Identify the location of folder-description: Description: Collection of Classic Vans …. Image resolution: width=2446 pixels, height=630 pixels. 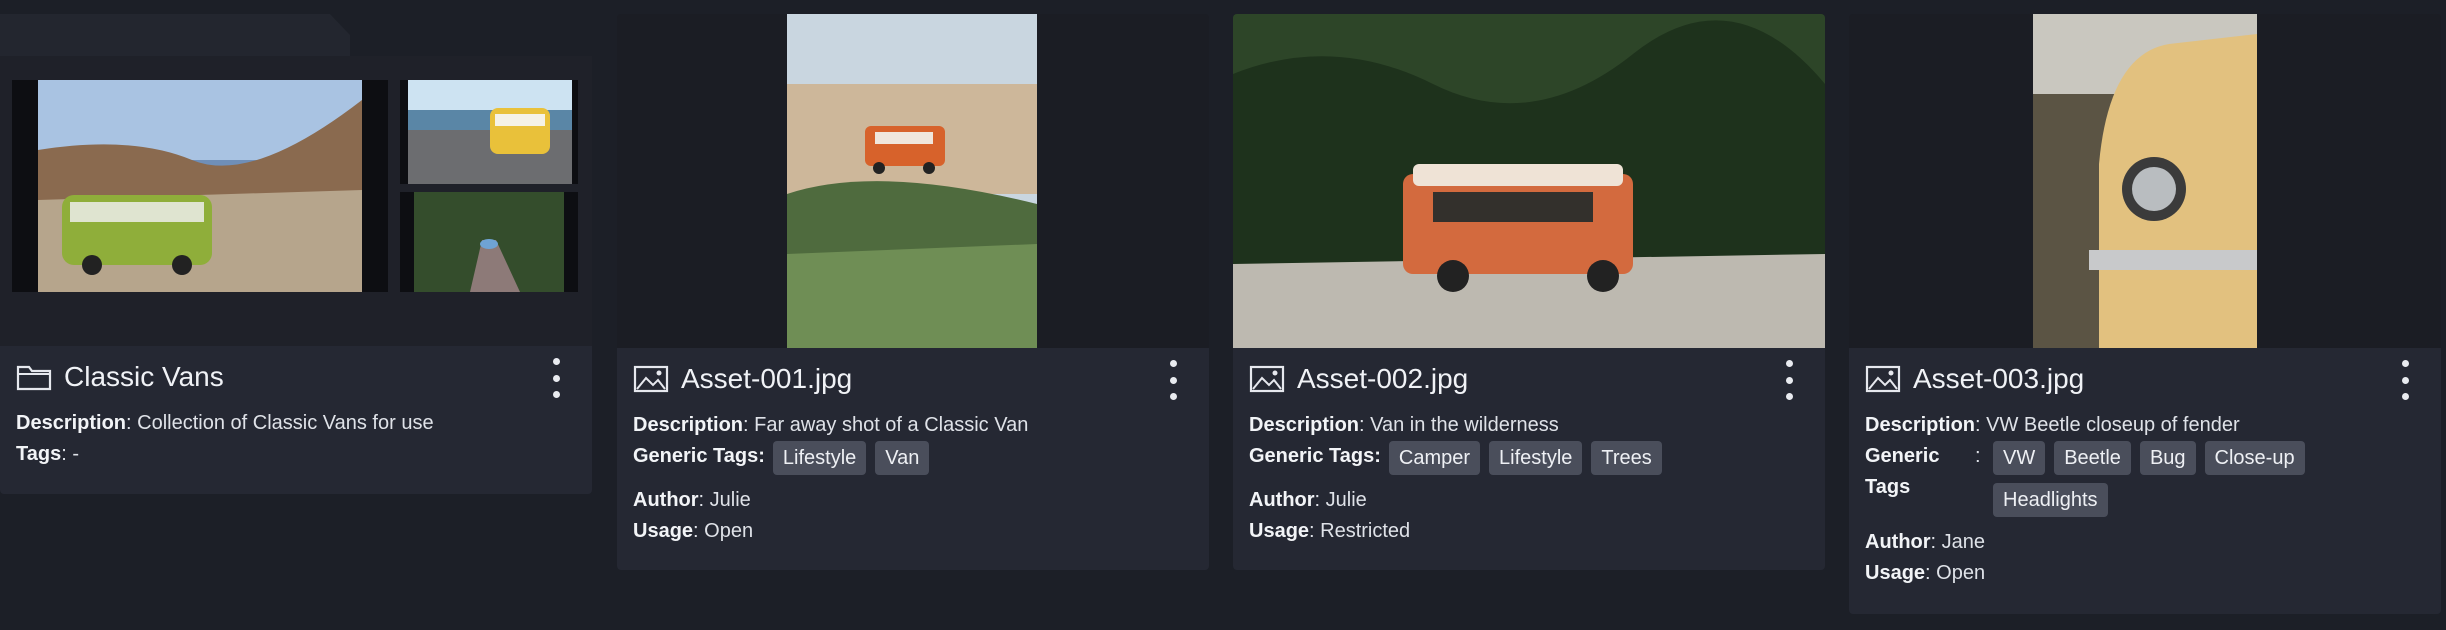
(296, 423).